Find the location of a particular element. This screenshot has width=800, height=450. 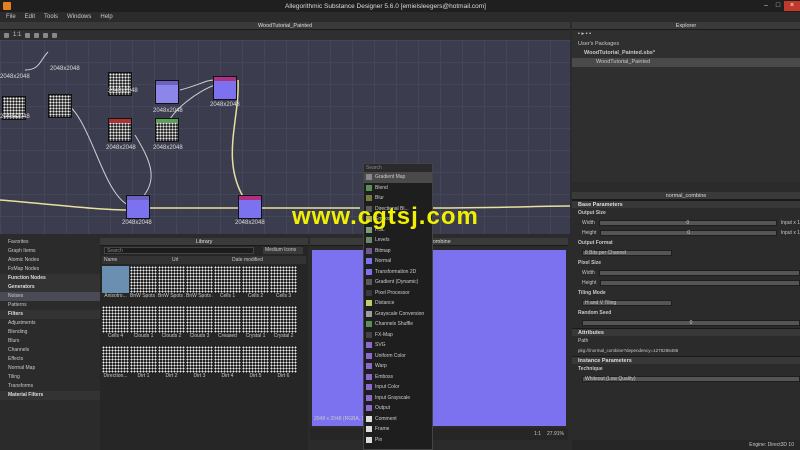

popup-node-item: Warp is located at coordinates (398, 366).